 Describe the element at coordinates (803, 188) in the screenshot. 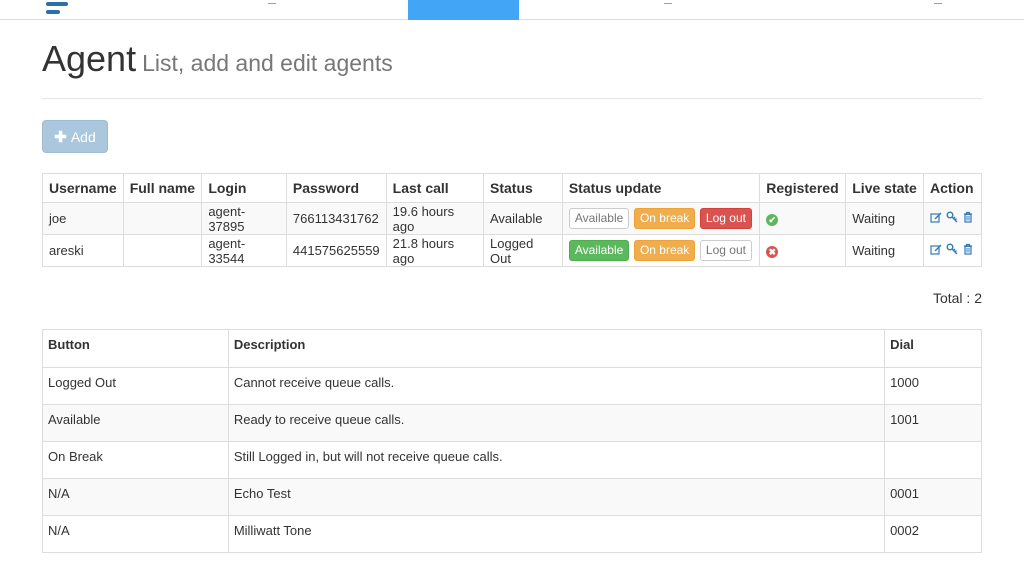

I see `column-header: Registered` at that location.